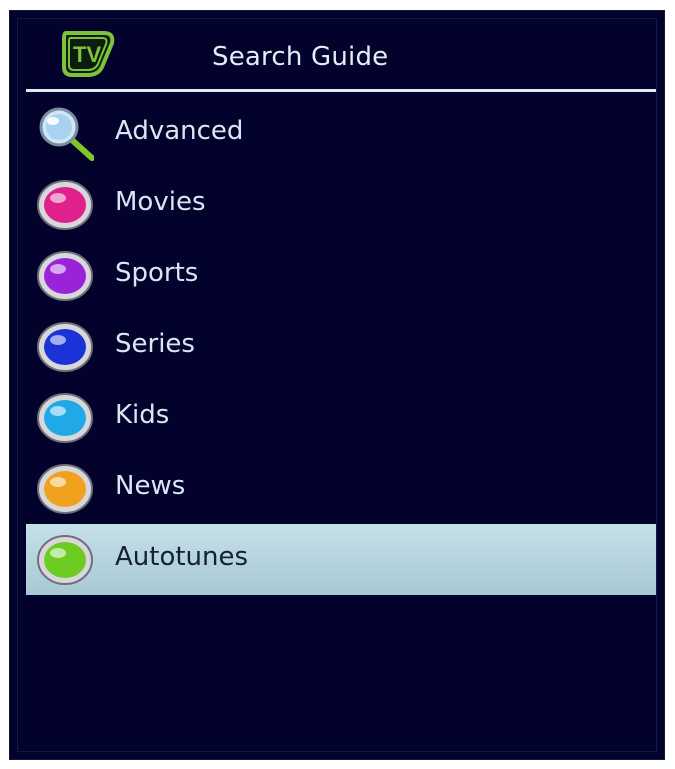 The width and height of the screenshot is (675, 769). I want to click on menu-item-label: Movies, so click(160, 202).